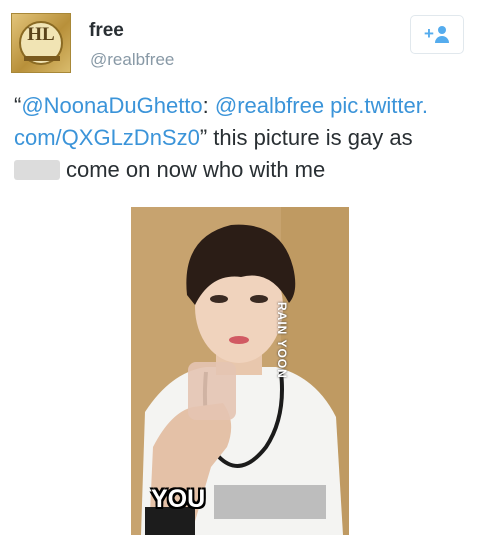 The width and height of the screenshot is (480, 537). I want to click on follow-user-icon, so click(442, 30).